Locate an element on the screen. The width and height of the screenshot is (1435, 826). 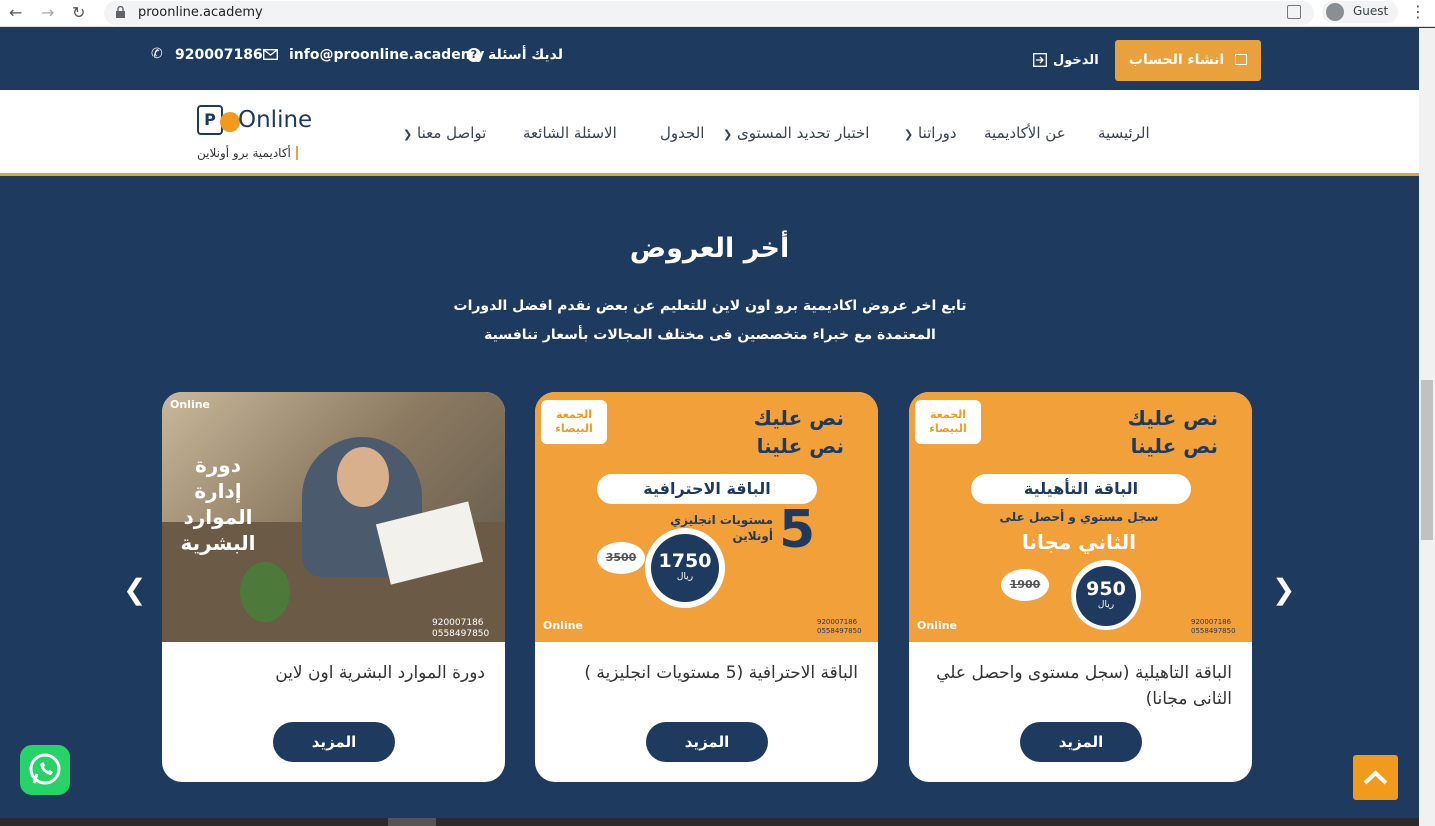
nav-courses: ❯ دوراتنا is located at coordinates (930, 133).